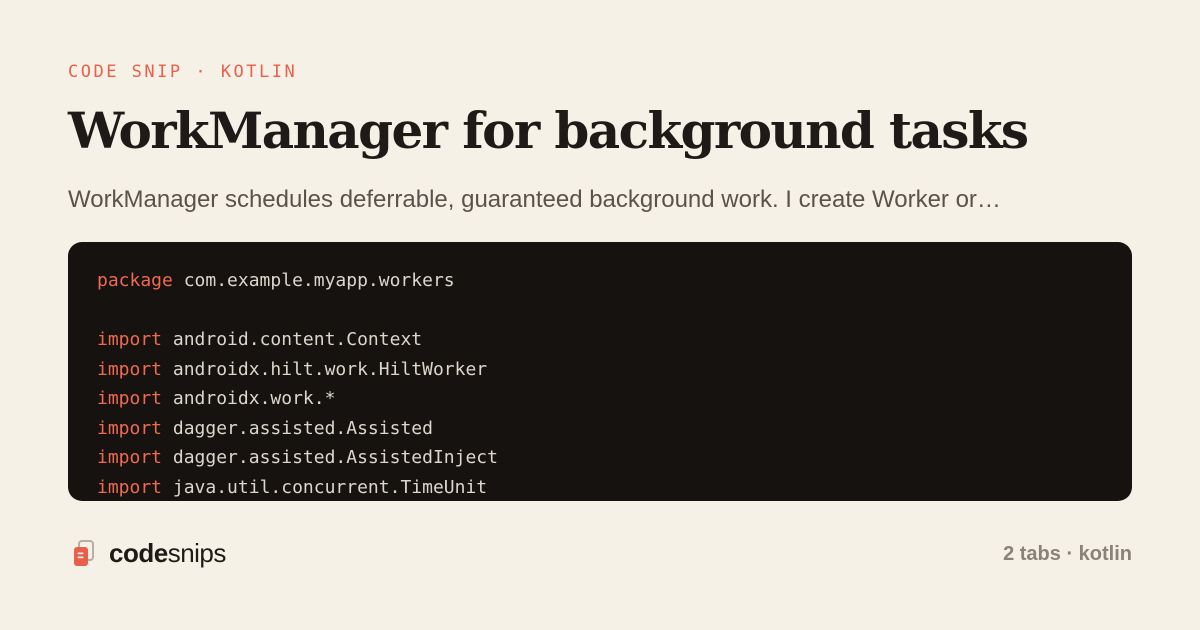 The image size is (1200, 630). Describe the element at coordinates (1067, 554) in the screenshot. I see `snippet-meta: 2 tabs · kotlin` at that location.